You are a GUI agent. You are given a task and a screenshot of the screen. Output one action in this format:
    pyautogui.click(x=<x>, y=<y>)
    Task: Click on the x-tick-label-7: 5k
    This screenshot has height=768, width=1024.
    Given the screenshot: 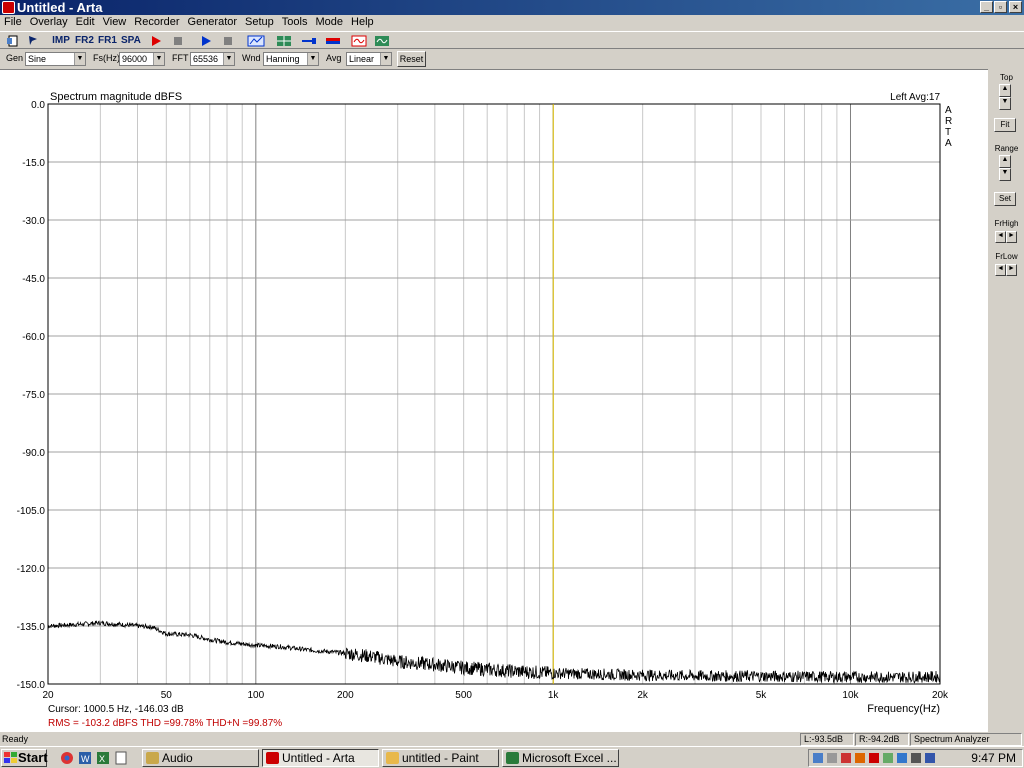 What is the action you would take?
    pyautogui.click(x=762, y=695)
    